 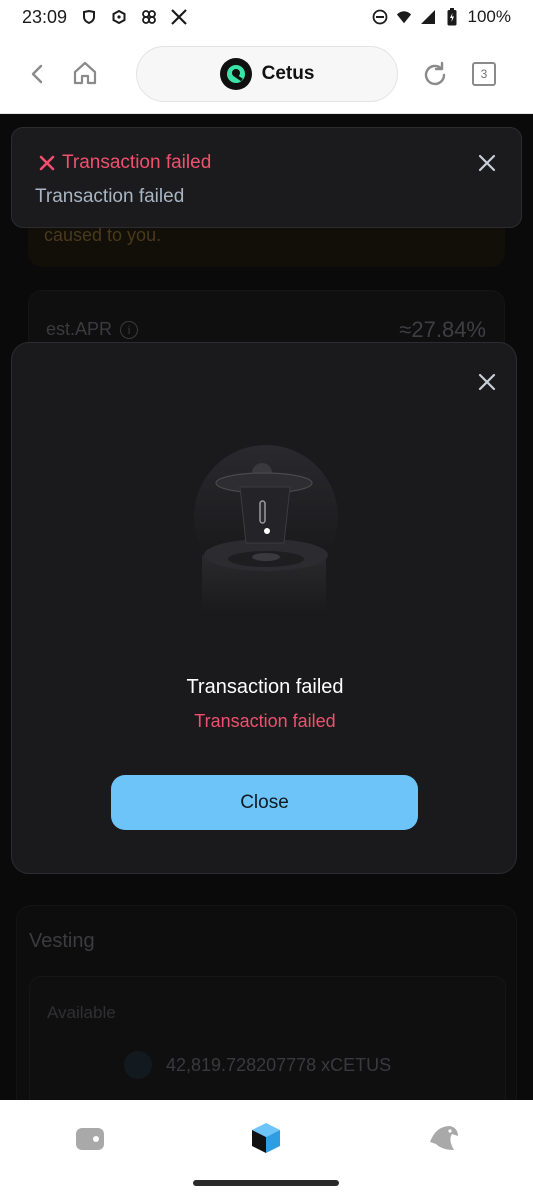 I want to click on battery-percent: 100%, so click(x=489, y=16).